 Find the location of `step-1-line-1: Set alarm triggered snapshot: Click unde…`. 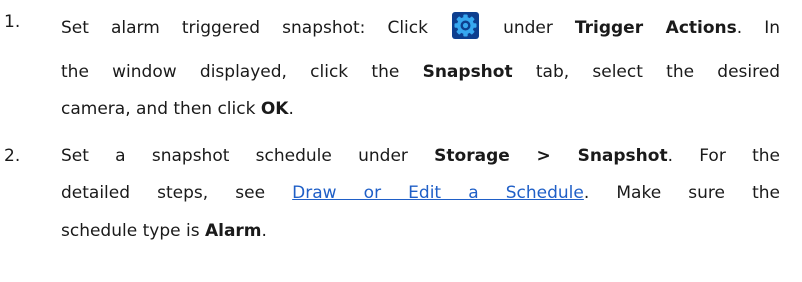

step-1-line-1: Set alarm triggered snapshot: Click unde… is located at coordinates (420, 25).